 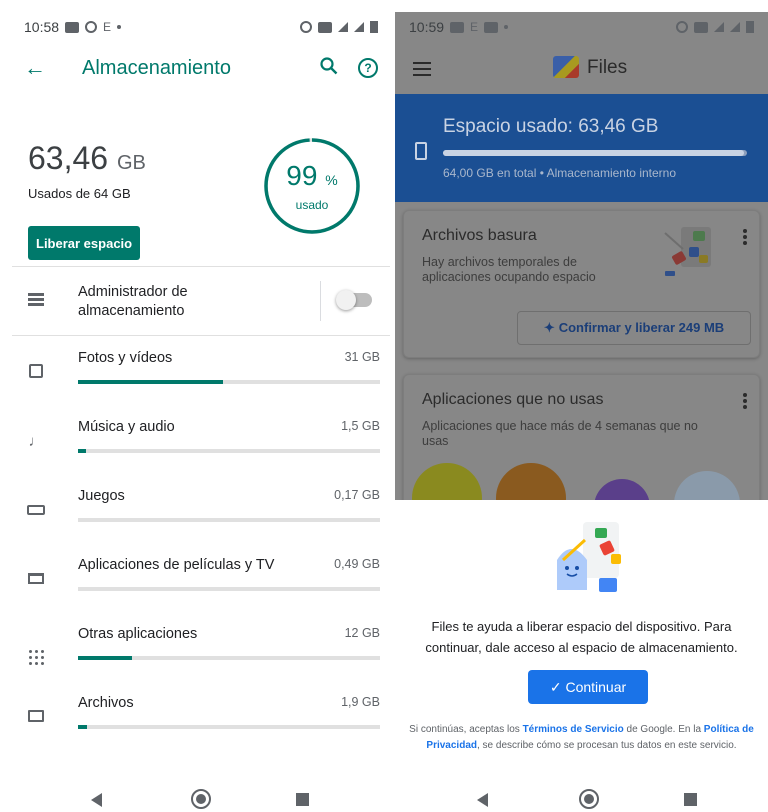 What do you see at coordinates (44, 68) in the screenshot?
I see `arrow-left-icon: ←` at bounding box center [44, 68].